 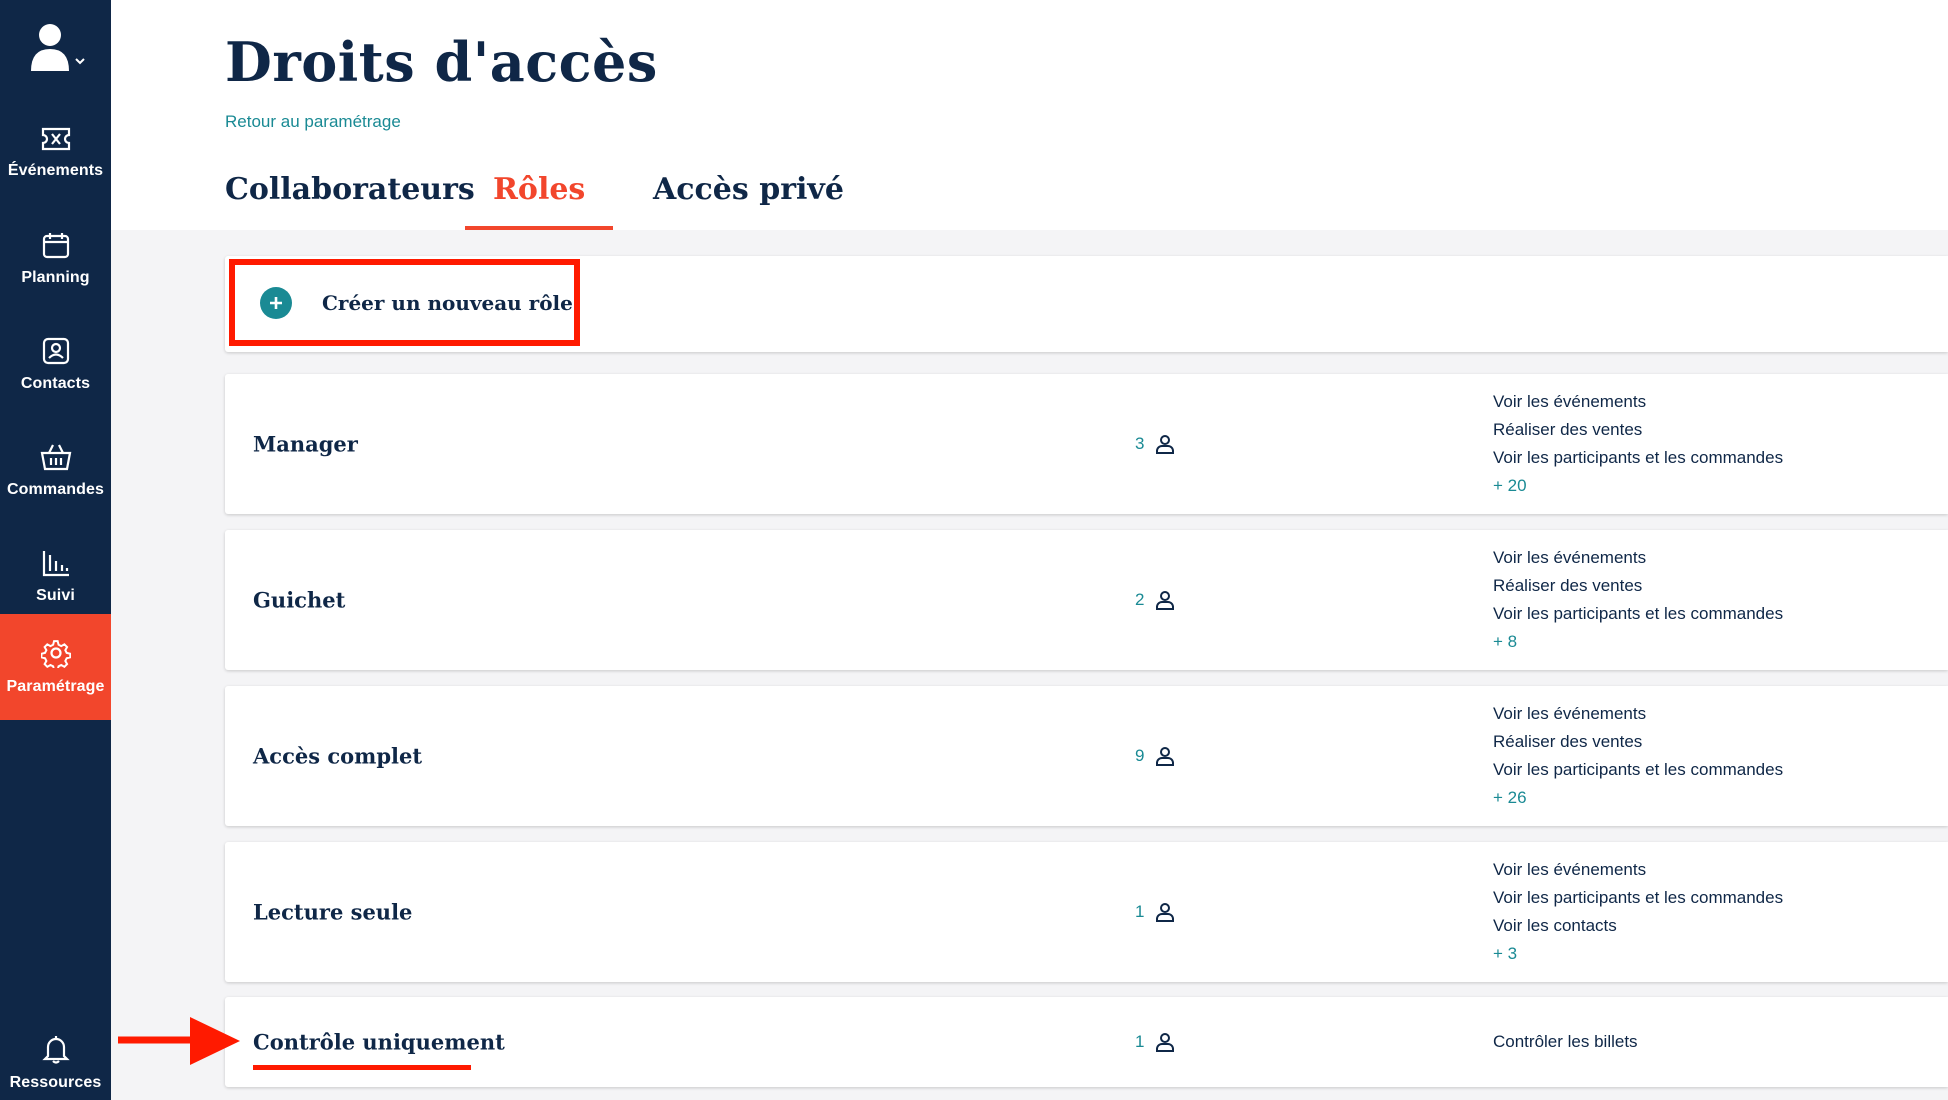 I want to click on sidebar-item-parametrage: Paramétrage, so click(x=55, y=667).